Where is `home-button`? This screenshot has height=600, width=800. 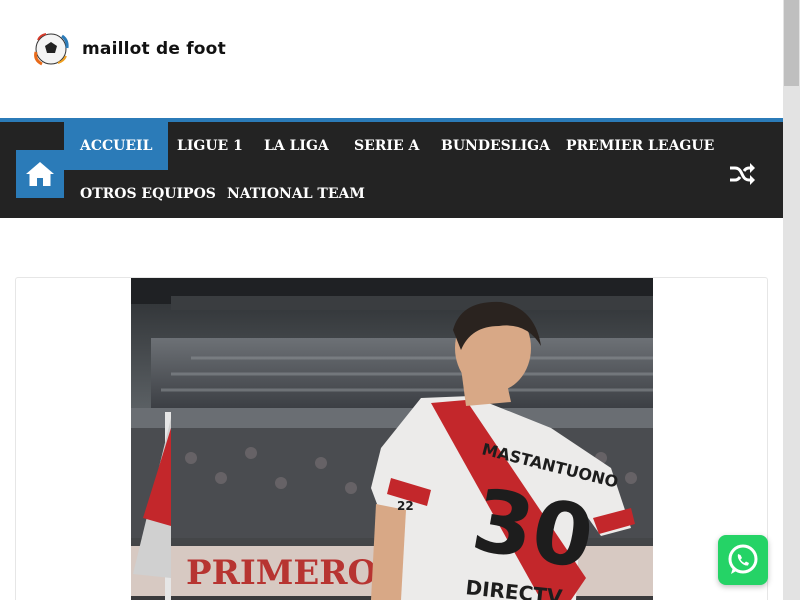
home-button is located at coordinates (40, 174).